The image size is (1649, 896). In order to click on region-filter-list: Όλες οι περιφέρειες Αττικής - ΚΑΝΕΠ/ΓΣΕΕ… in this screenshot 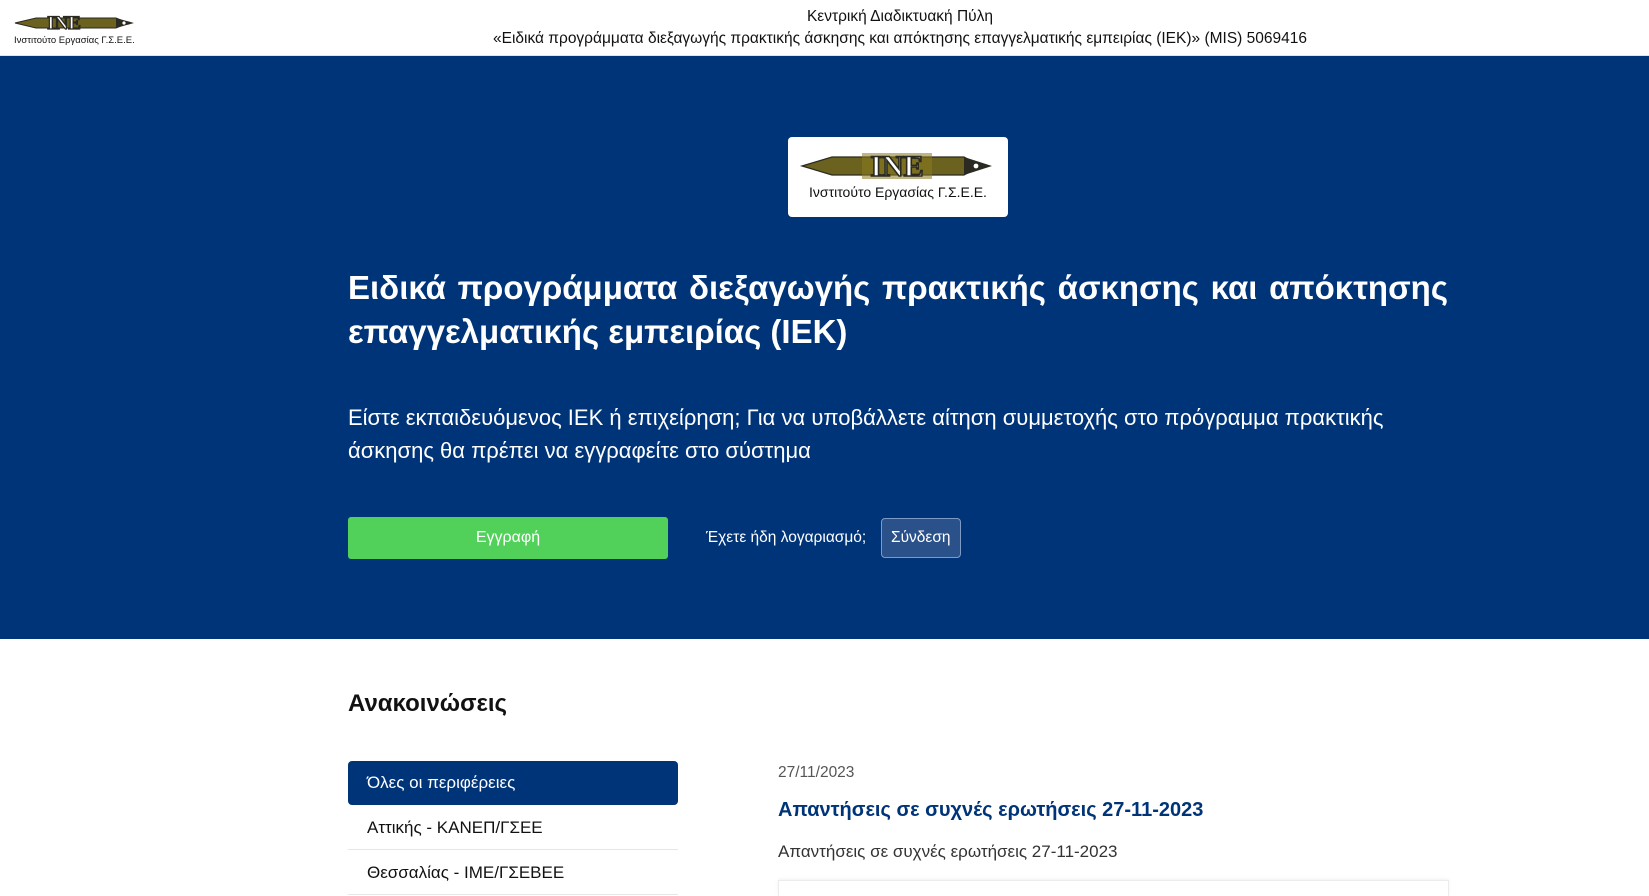, I will do `click(513, 828)`.